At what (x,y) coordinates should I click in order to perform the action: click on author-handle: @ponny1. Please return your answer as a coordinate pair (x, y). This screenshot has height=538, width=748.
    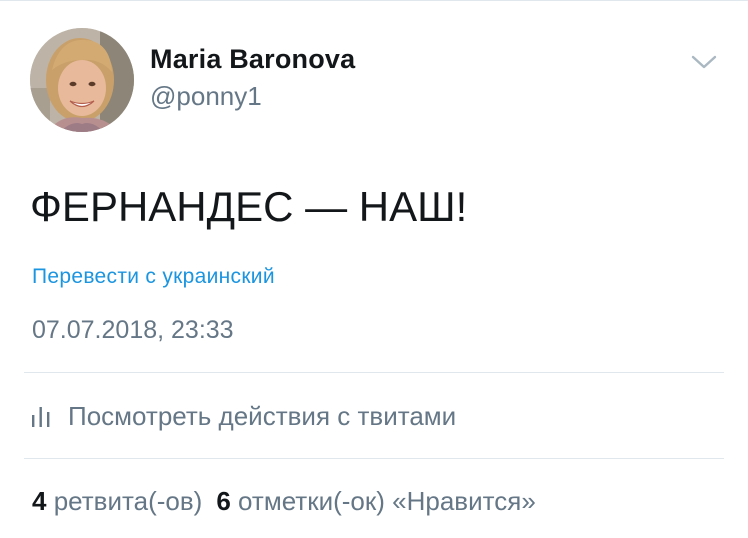
    Looking at the image, I should click on (252, 96).